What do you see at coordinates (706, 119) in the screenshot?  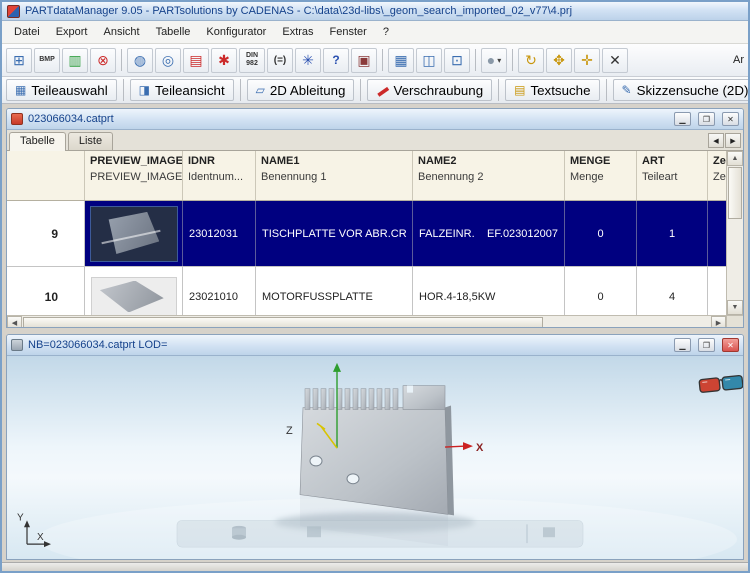 I see `table-restore-button: ❐` at bounding box center [706, 119].